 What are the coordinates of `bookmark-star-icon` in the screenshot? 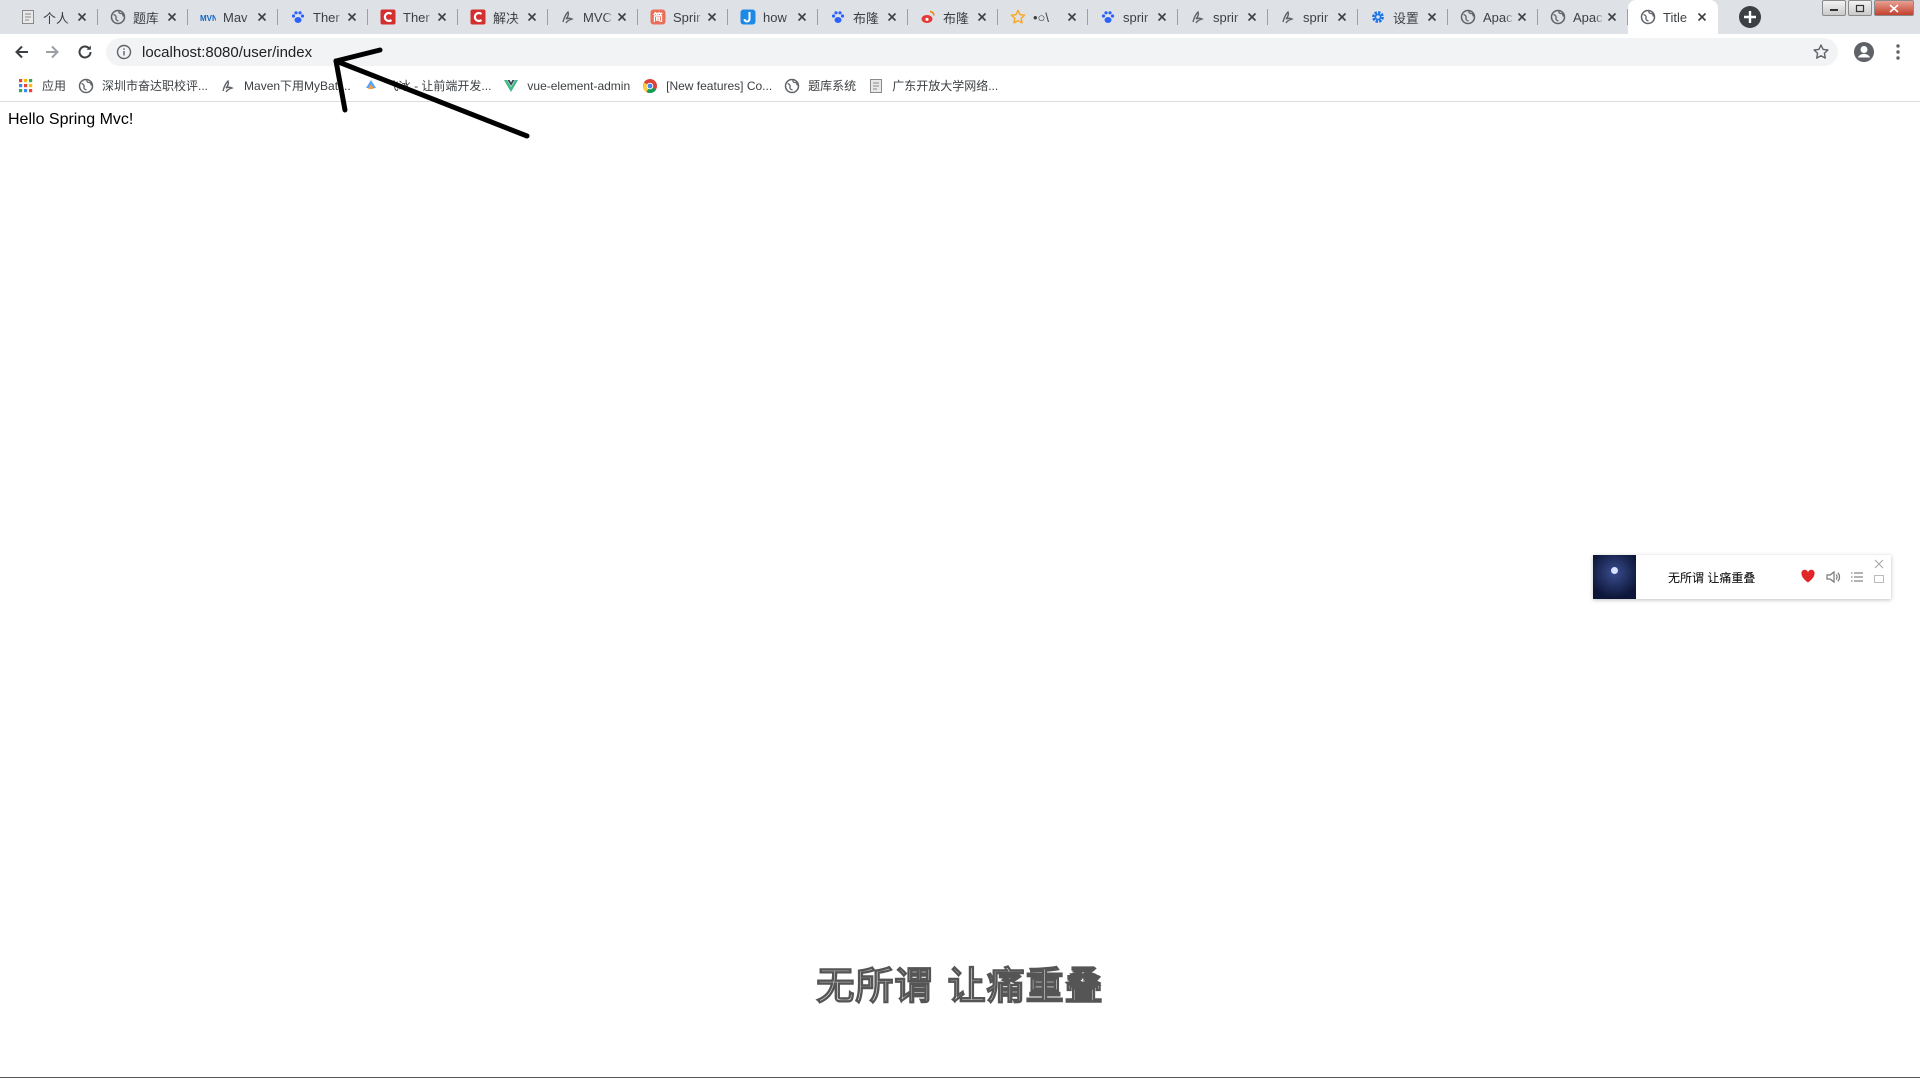 It's located at (1821, 52).